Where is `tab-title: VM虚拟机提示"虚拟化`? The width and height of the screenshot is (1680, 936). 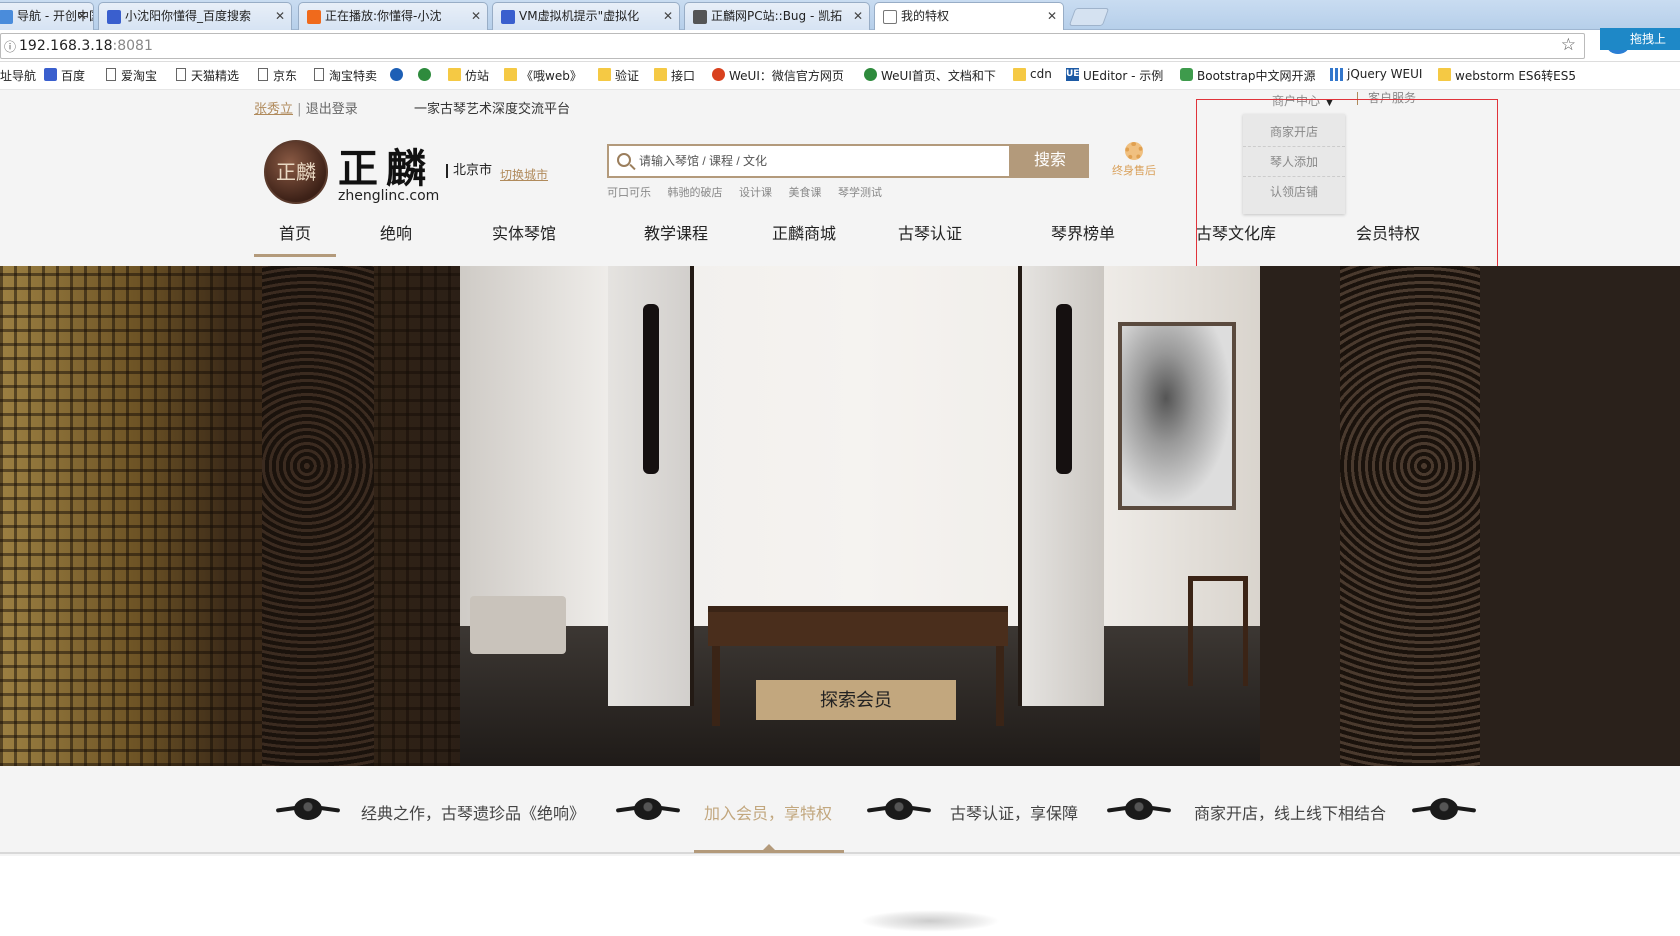
tab-title: VM虚拟机提示"虚拟化 is located at coordinates (579, 16).